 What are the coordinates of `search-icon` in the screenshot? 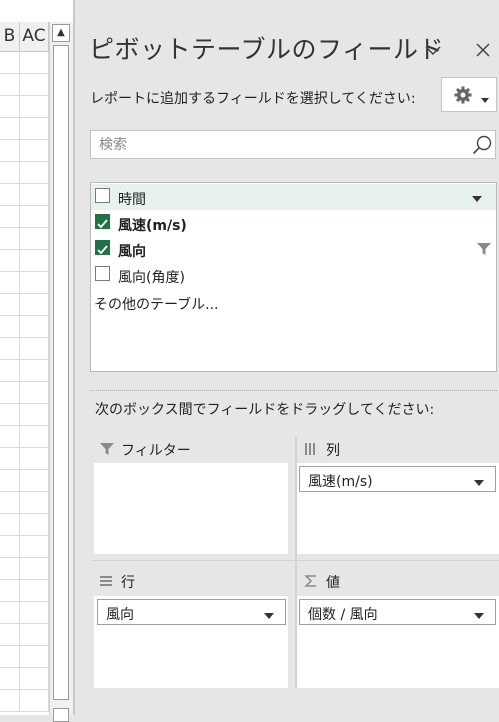 It's located at (482, 145).